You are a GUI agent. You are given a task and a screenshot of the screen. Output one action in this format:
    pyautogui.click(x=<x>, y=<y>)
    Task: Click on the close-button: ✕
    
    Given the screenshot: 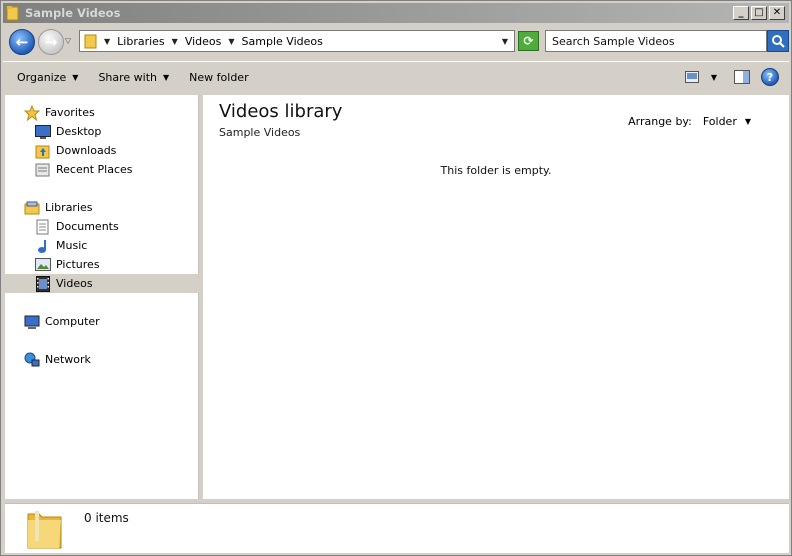 What is the action you would take?
    pyautogui.click(x=777, y=13)
    